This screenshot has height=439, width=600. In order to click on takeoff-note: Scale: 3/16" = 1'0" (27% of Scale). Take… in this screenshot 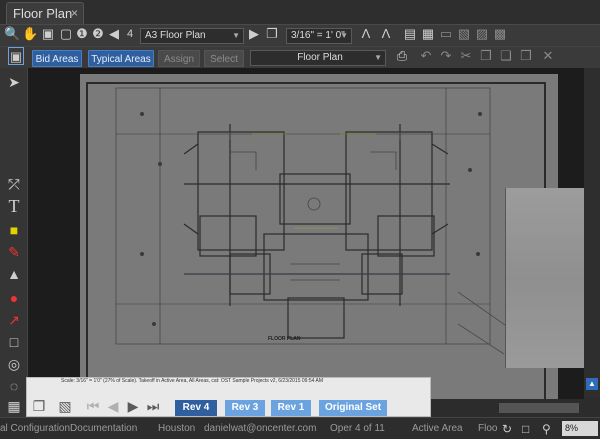, I will do `click(192, 381)`.